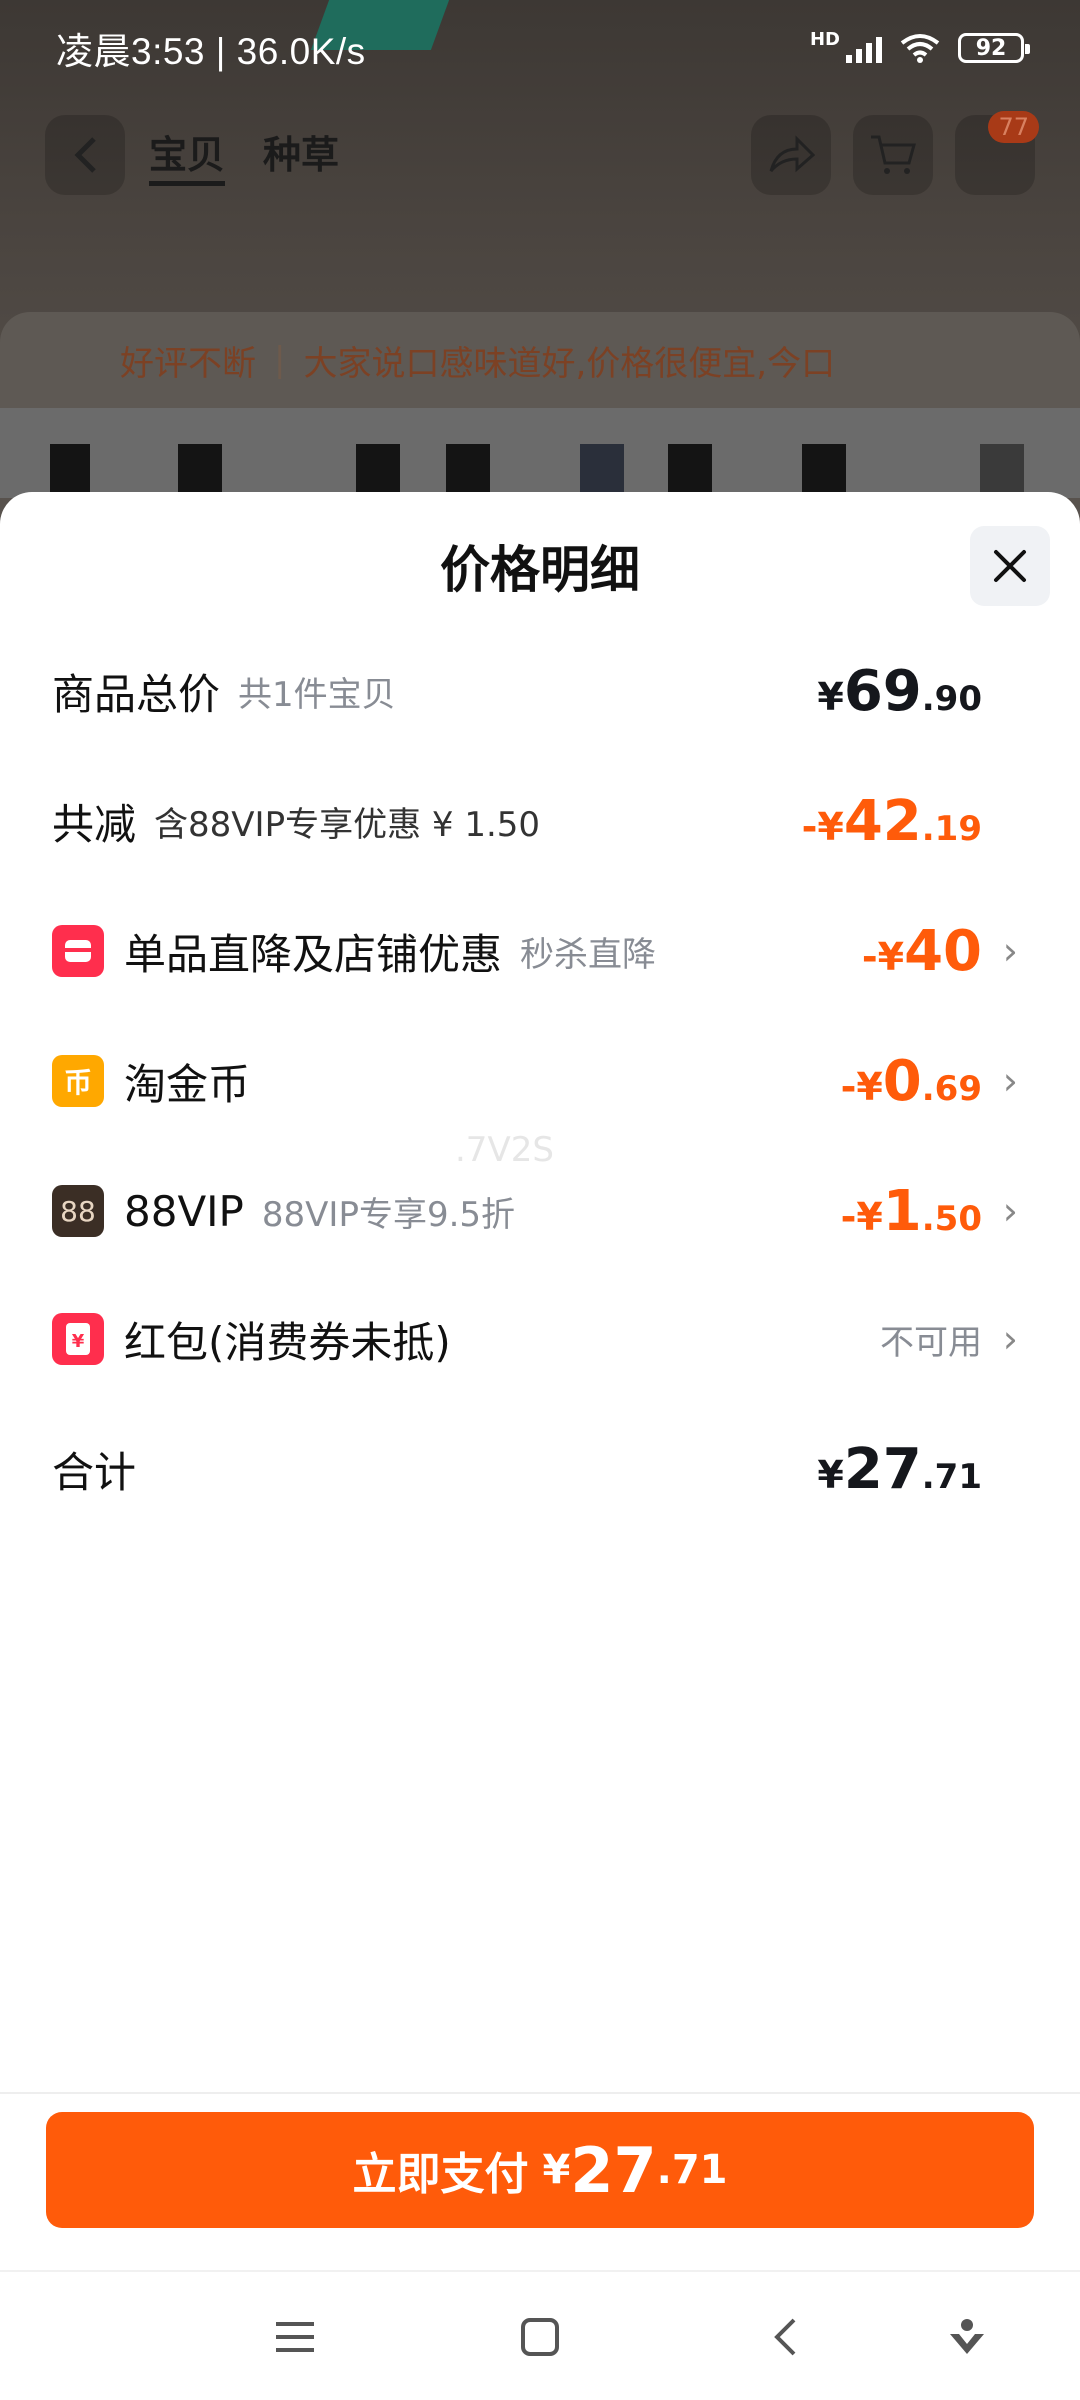 This screenshot has width=1080, height=2400. I want to click on signal-icon, so click(864, 48).